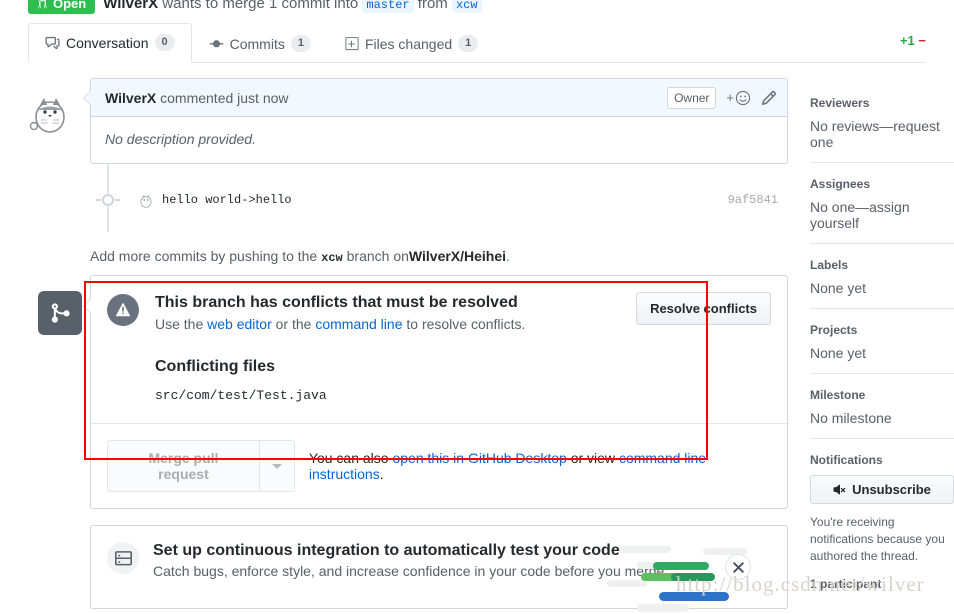 This screenshot has width=954, height=614. I want to click on merge-button-group: Merge pull request, so click(201, 466).